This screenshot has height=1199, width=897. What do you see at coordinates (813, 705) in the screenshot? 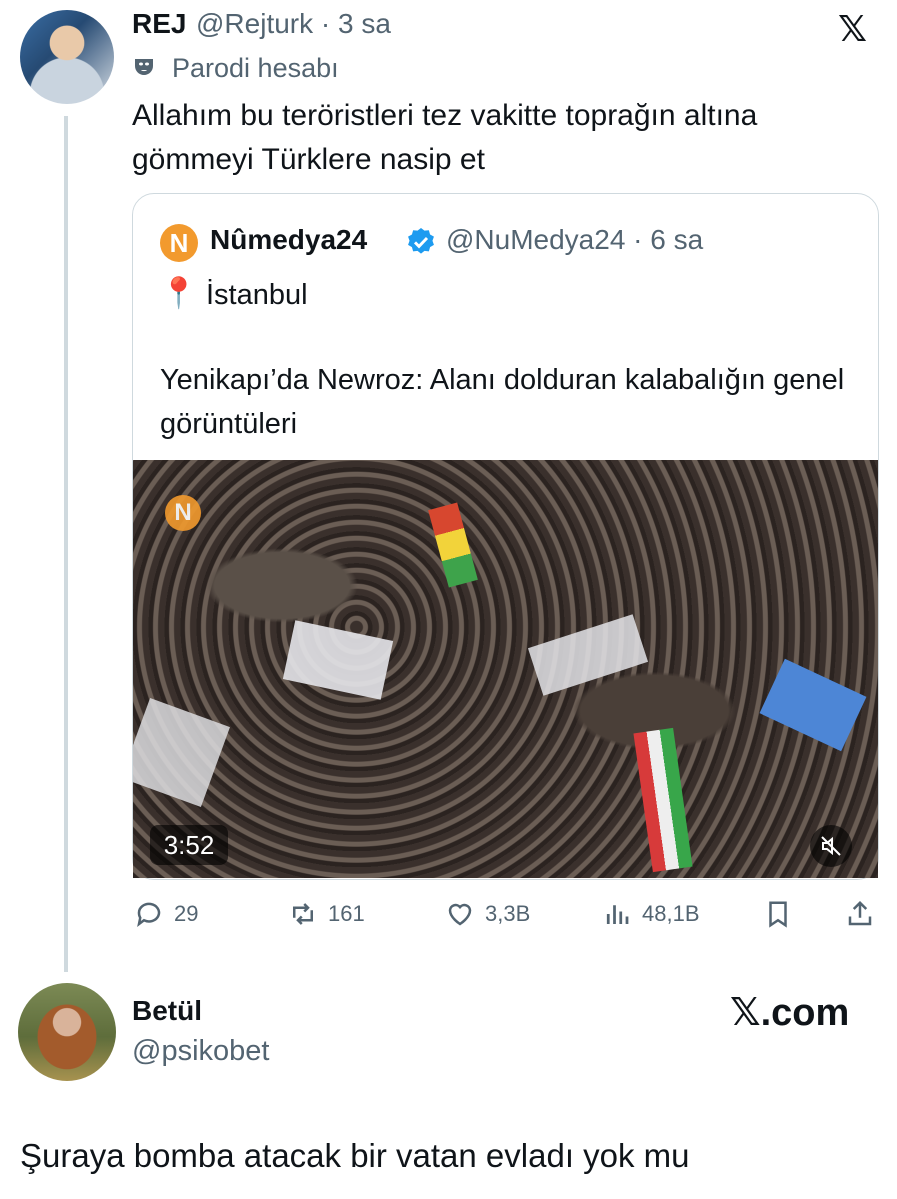
I see `flag-blue` at bounding box center [813, 705].